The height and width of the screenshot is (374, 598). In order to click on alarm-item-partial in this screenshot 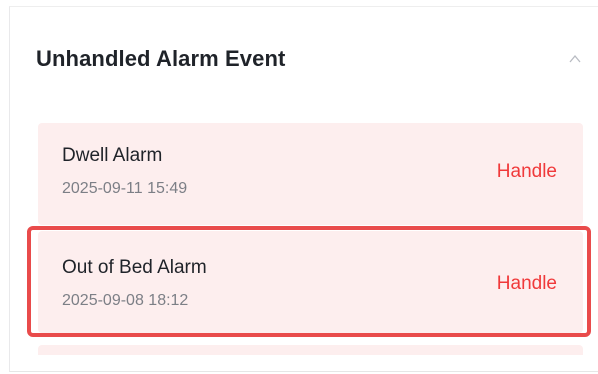, I will do `click(310, 350)`.